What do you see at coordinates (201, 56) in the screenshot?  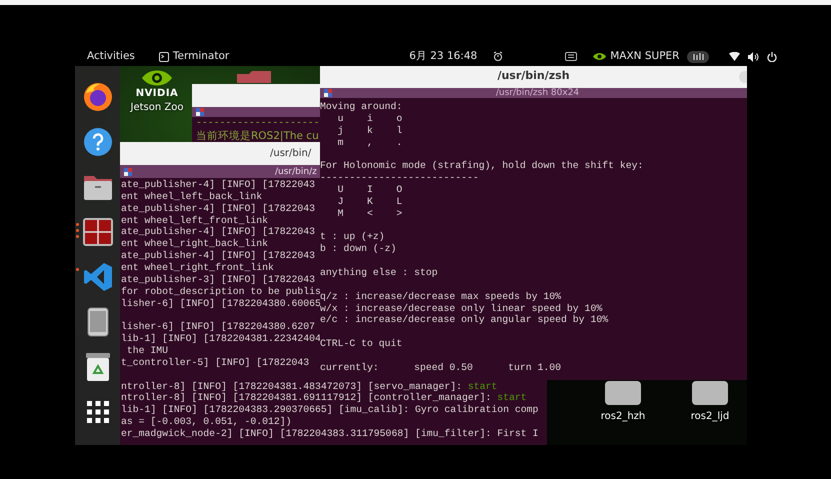 I see `app-menu: Terminator` at bounding box center [201, 56].